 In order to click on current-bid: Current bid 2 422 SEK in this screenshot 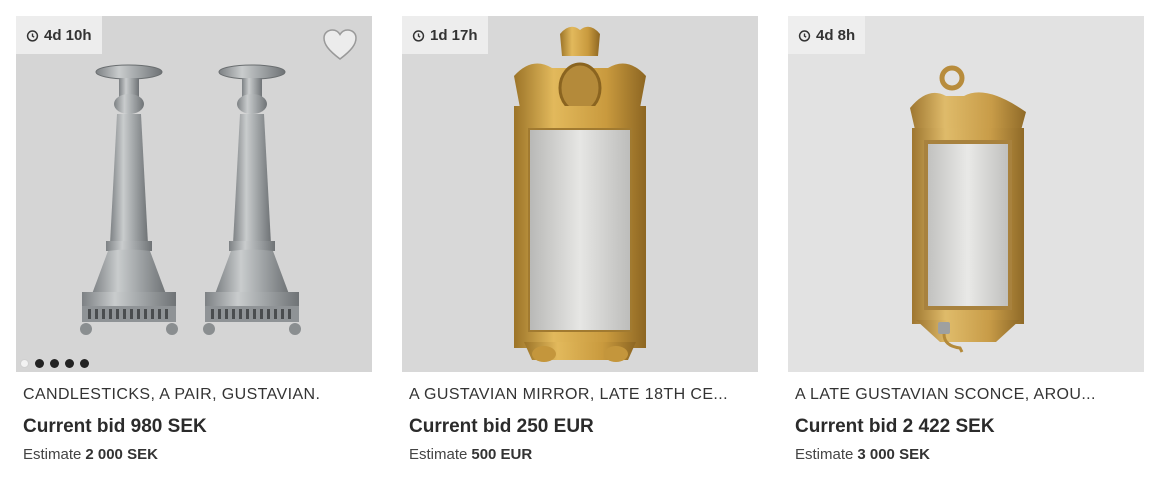, I will do `click(895, 426)`.